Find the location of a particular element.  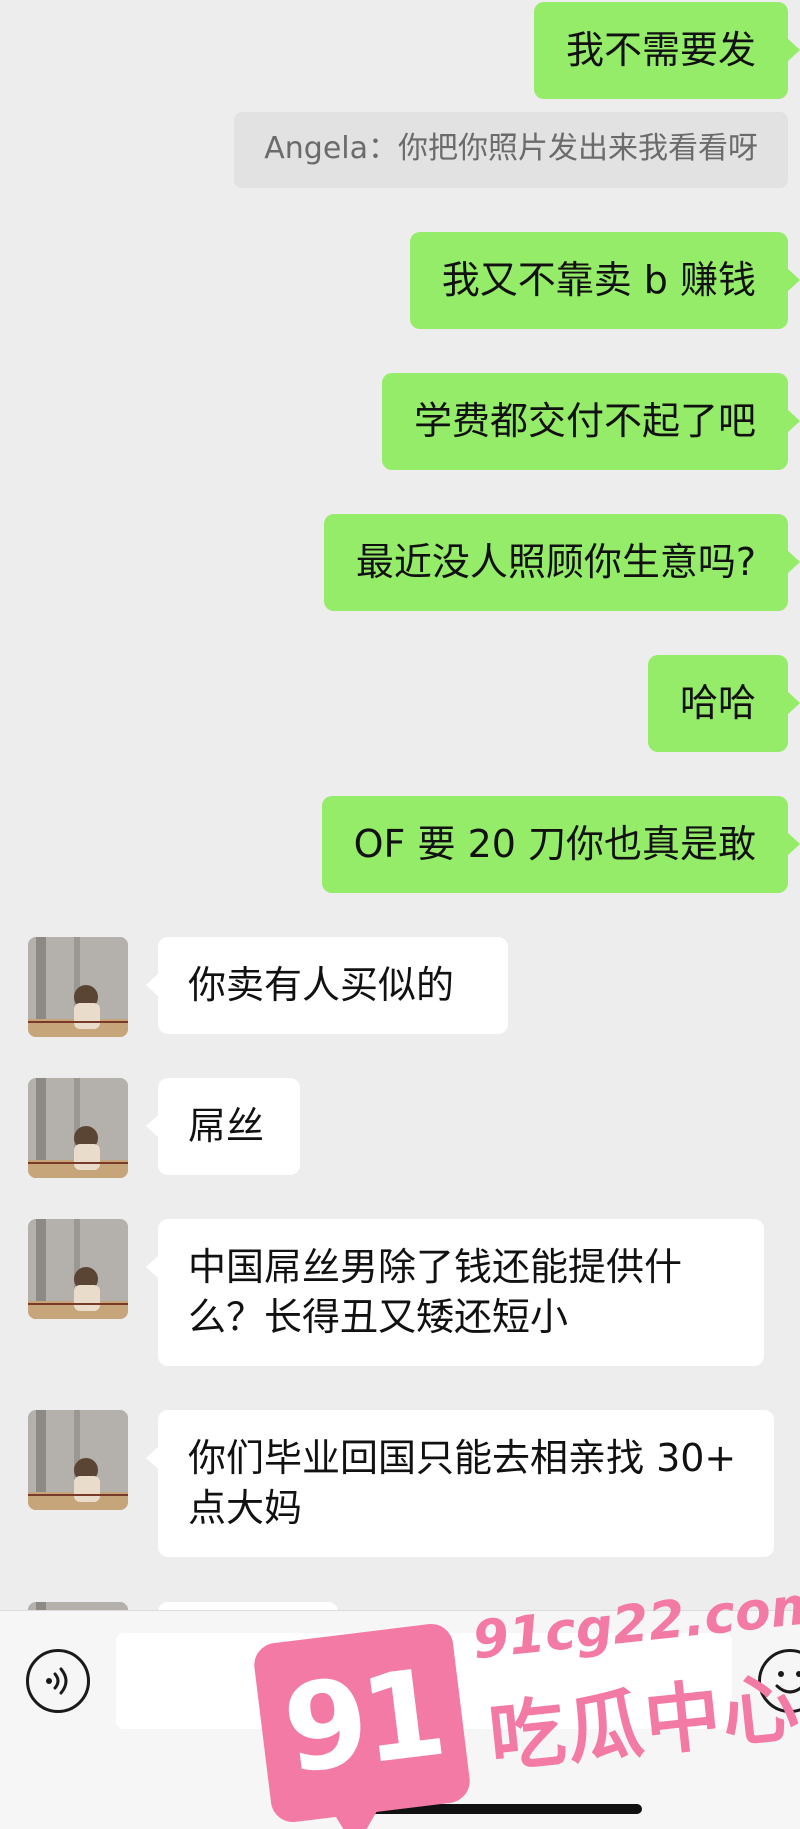

voice-icon is located at coordinates (57, 1681).